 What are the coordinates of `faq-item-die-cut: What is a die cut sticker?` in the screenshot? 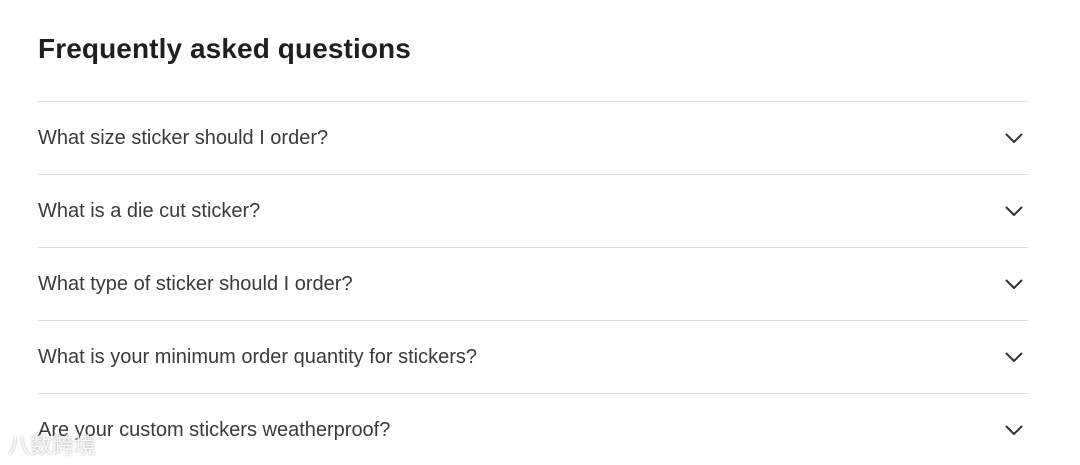 It's located at (533, 211).